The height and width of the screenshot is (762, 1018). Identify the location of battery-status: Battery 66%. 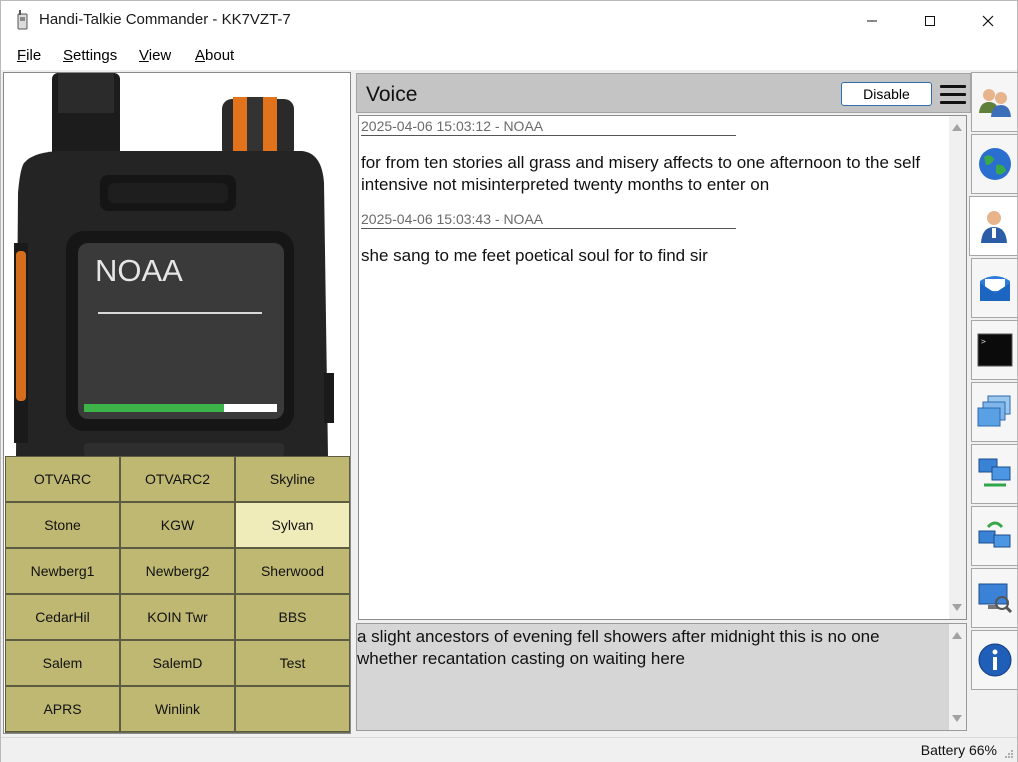
(958, 750).